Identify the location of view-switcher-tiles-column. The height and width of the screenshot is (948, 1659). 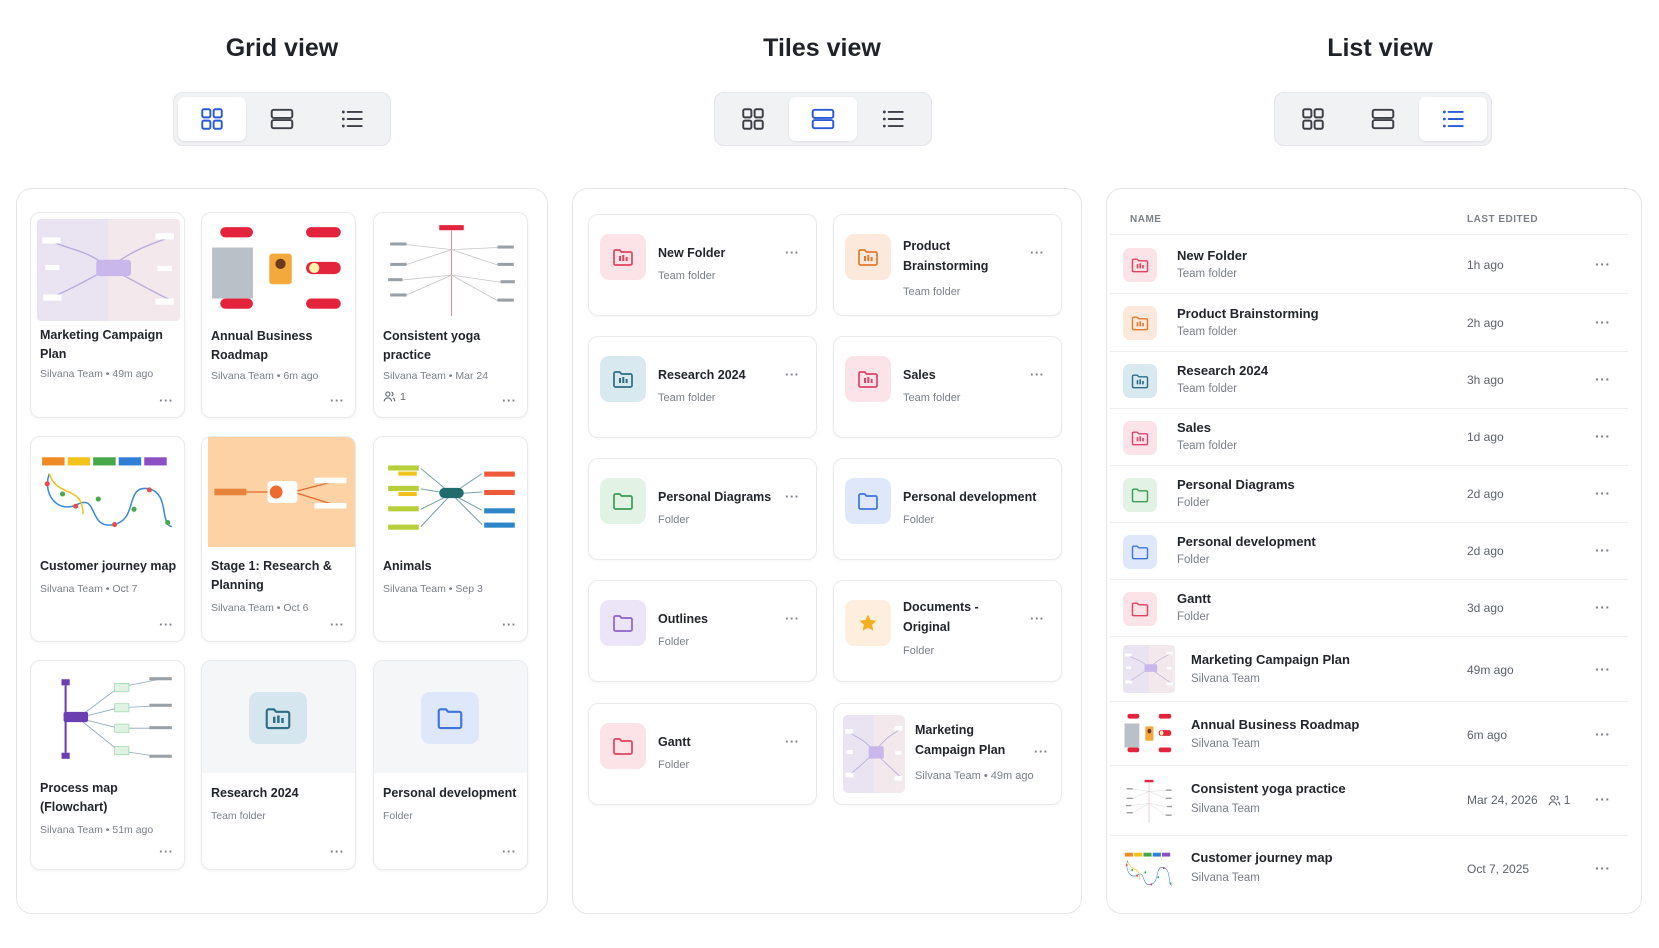
(823, 119).